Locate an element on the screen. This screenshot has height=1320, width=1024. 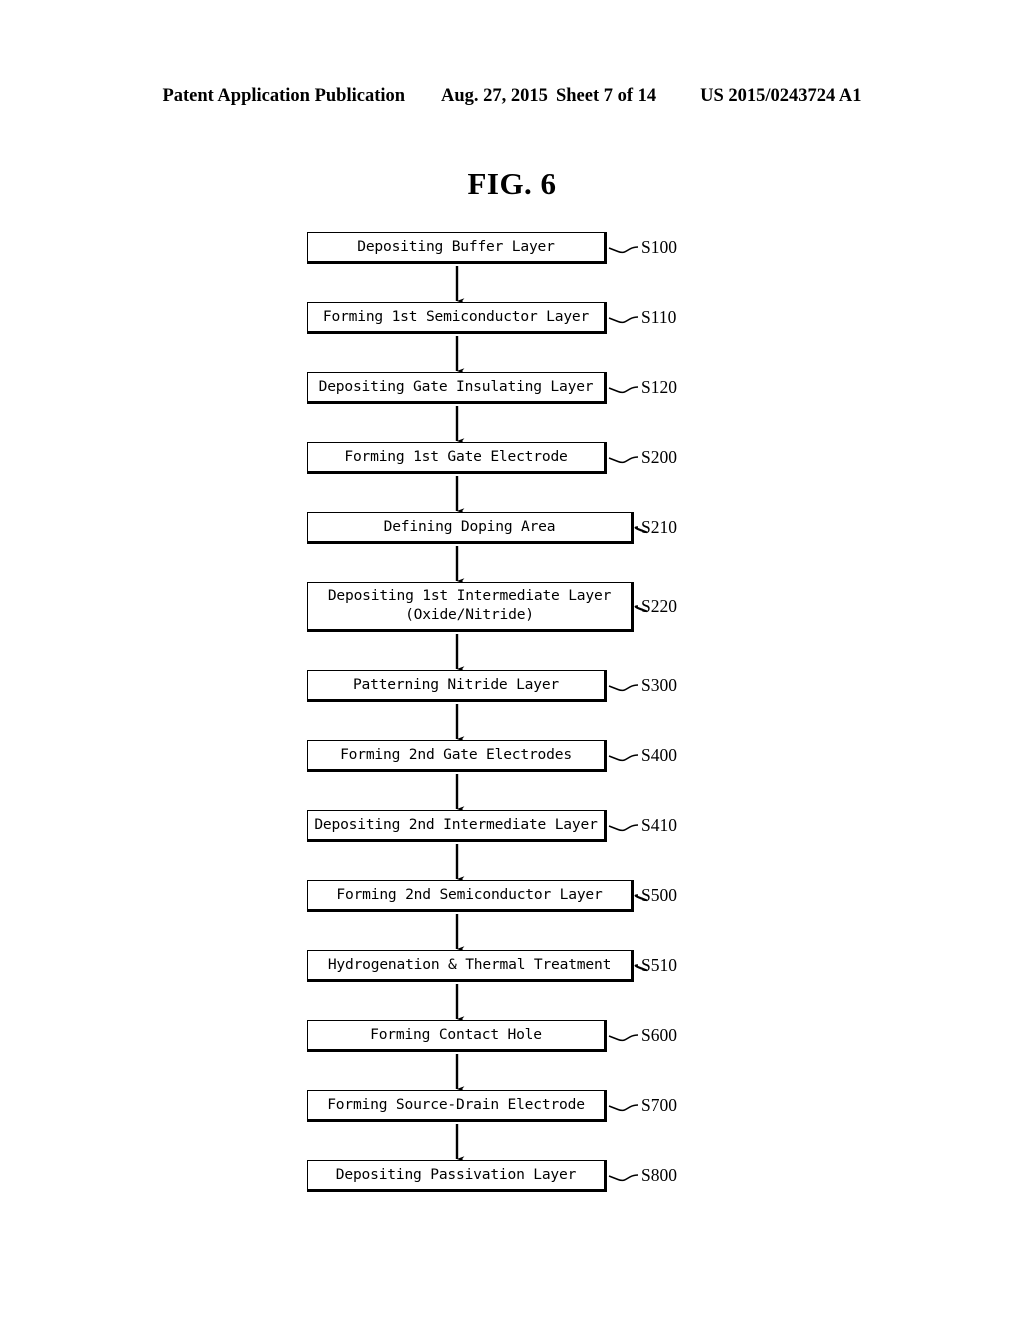
flow-node-s800: Depositing Passivation Layer is located at coordinates (457, 1176).